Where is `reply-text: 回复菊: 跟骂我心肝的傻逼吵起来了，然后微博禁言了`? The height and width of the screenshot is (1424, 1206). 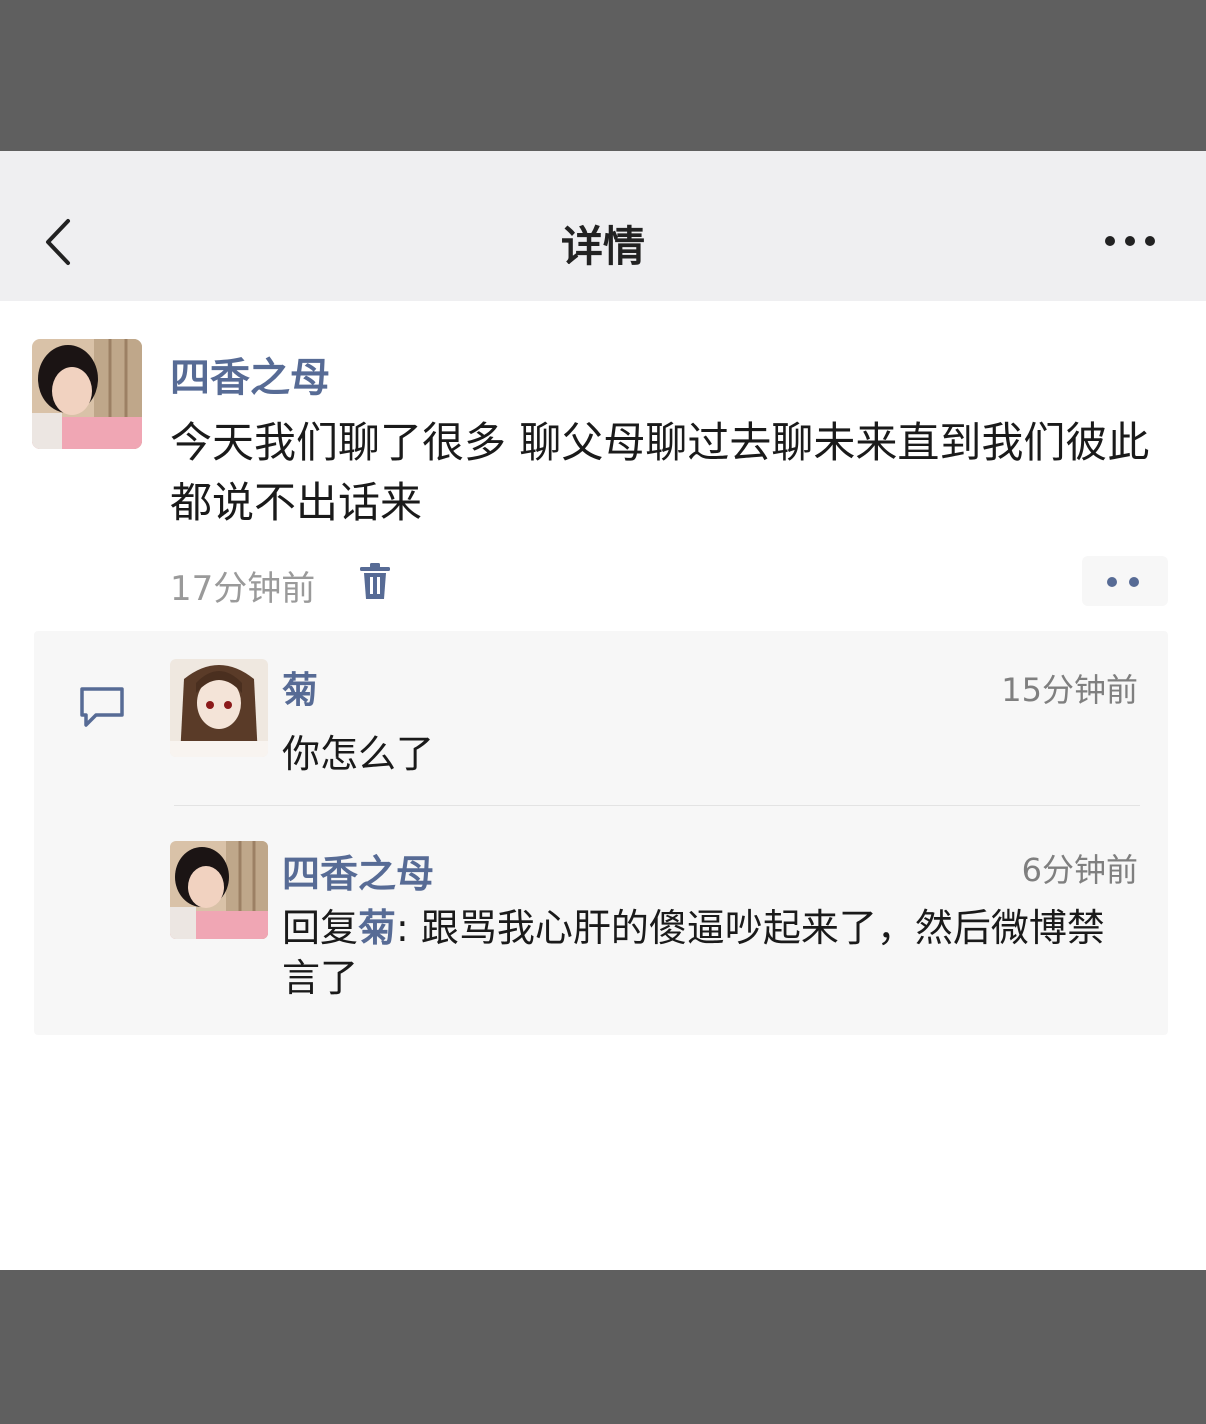
reply-text: 回复菊: 跟骂我心肝的傻逼吵起来了，然后微博禁言了 is located at coordinates (712, 953).